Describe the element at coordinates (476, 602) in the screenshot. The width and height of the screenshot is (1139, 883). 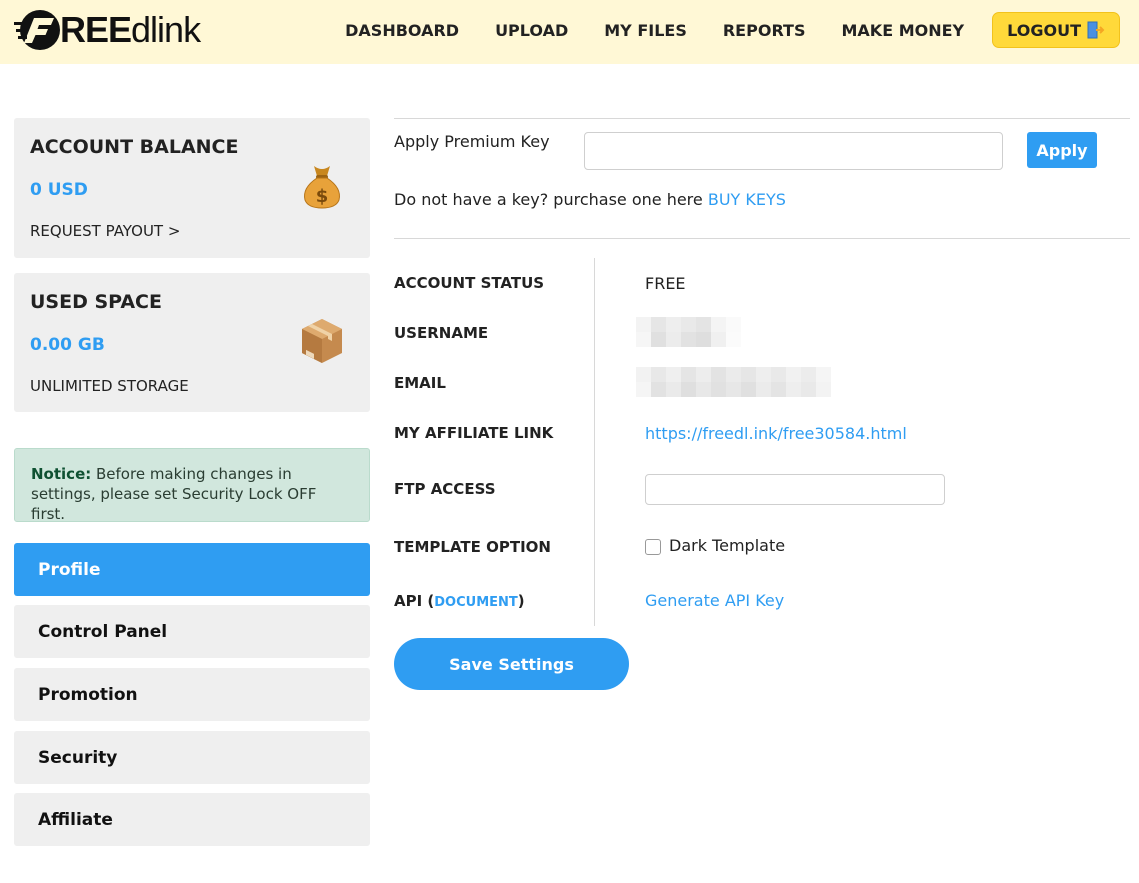
I see `api-document-link: DOCUMENT` at that location.